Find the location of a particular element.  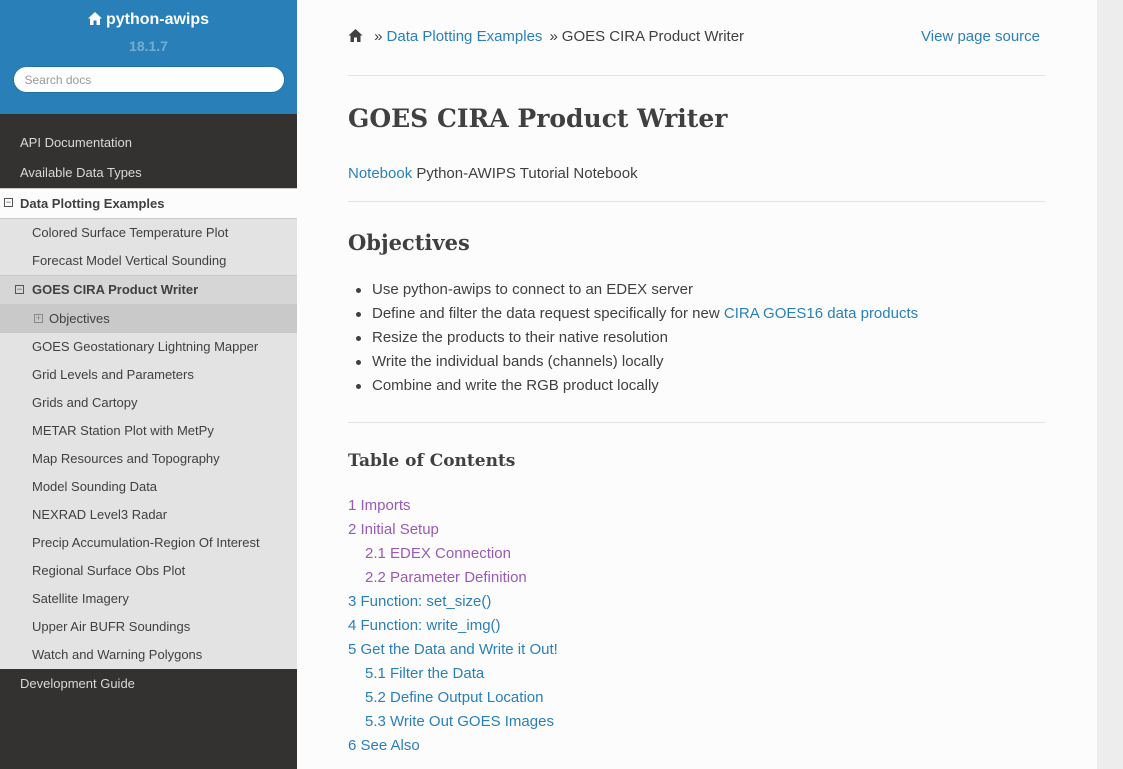

project-name: python-awips is located at coordinates (157, 19).